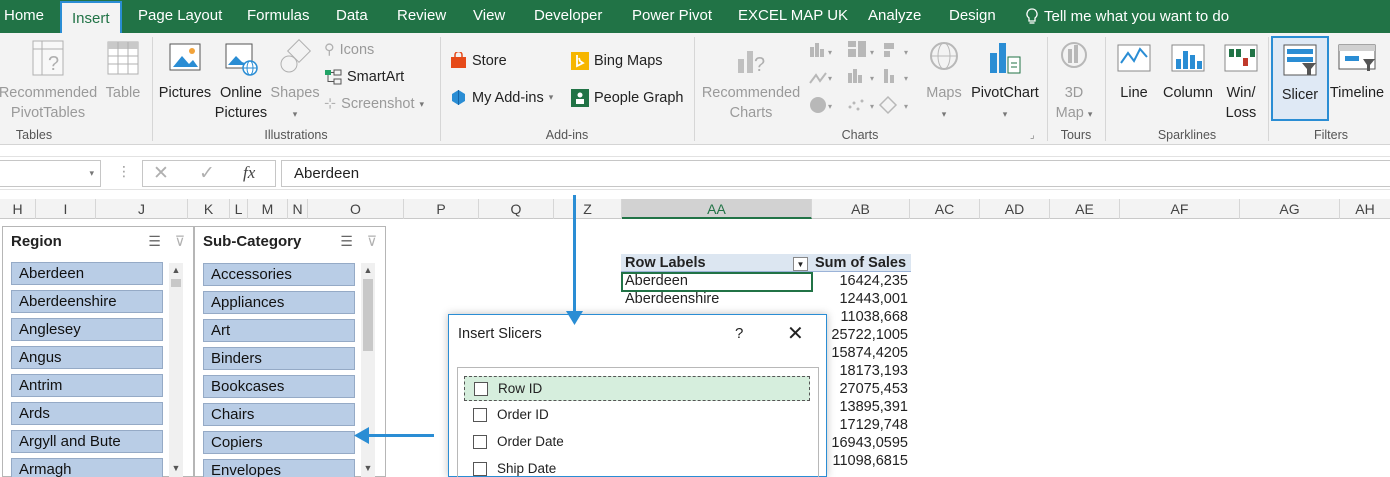 Image resolution: width=1390 pixels, height=477 pixels. Describe the element at coordinates (860, 443) in the screenshot. I see `pivot-value: 16943,0595` at that location.